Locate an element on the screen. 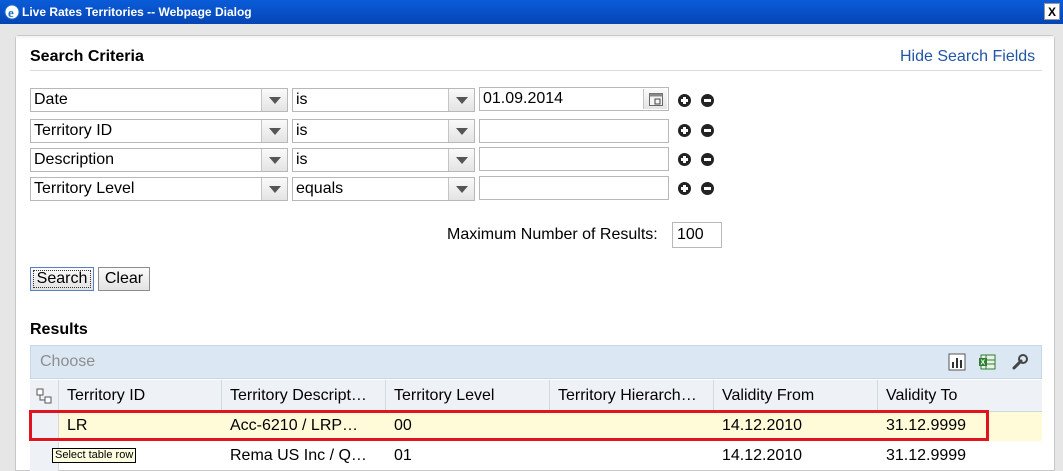 Image resolution: width=1063 pixels, height=471 pixels. column-header-label: Territory ID is located at coordinates (106, 395).